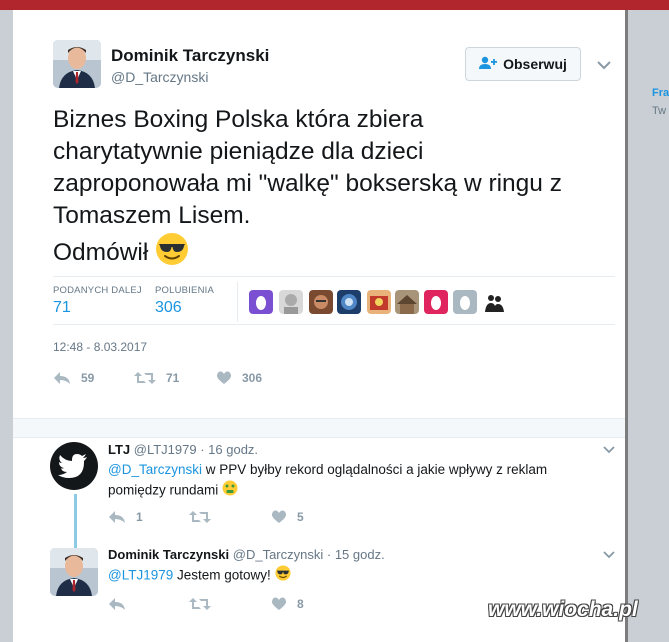 This screenshot has width=669, height=642. I want to click on like-action: 306, so click(239, 378).